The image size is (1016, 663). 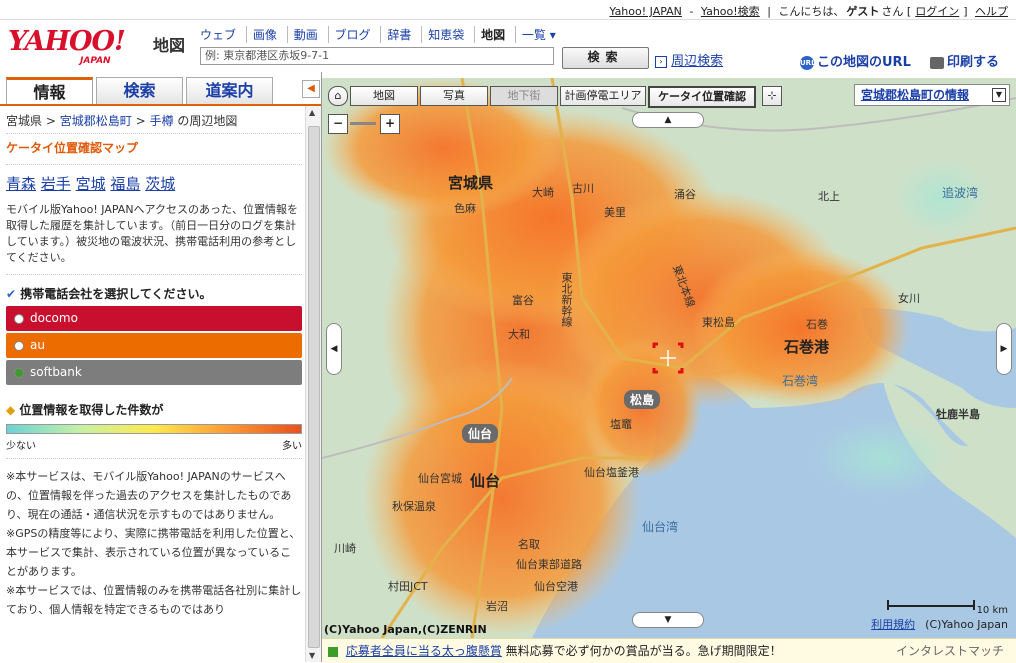 I want to click on map-mode-button: 地図, so click(x=384, y=96).